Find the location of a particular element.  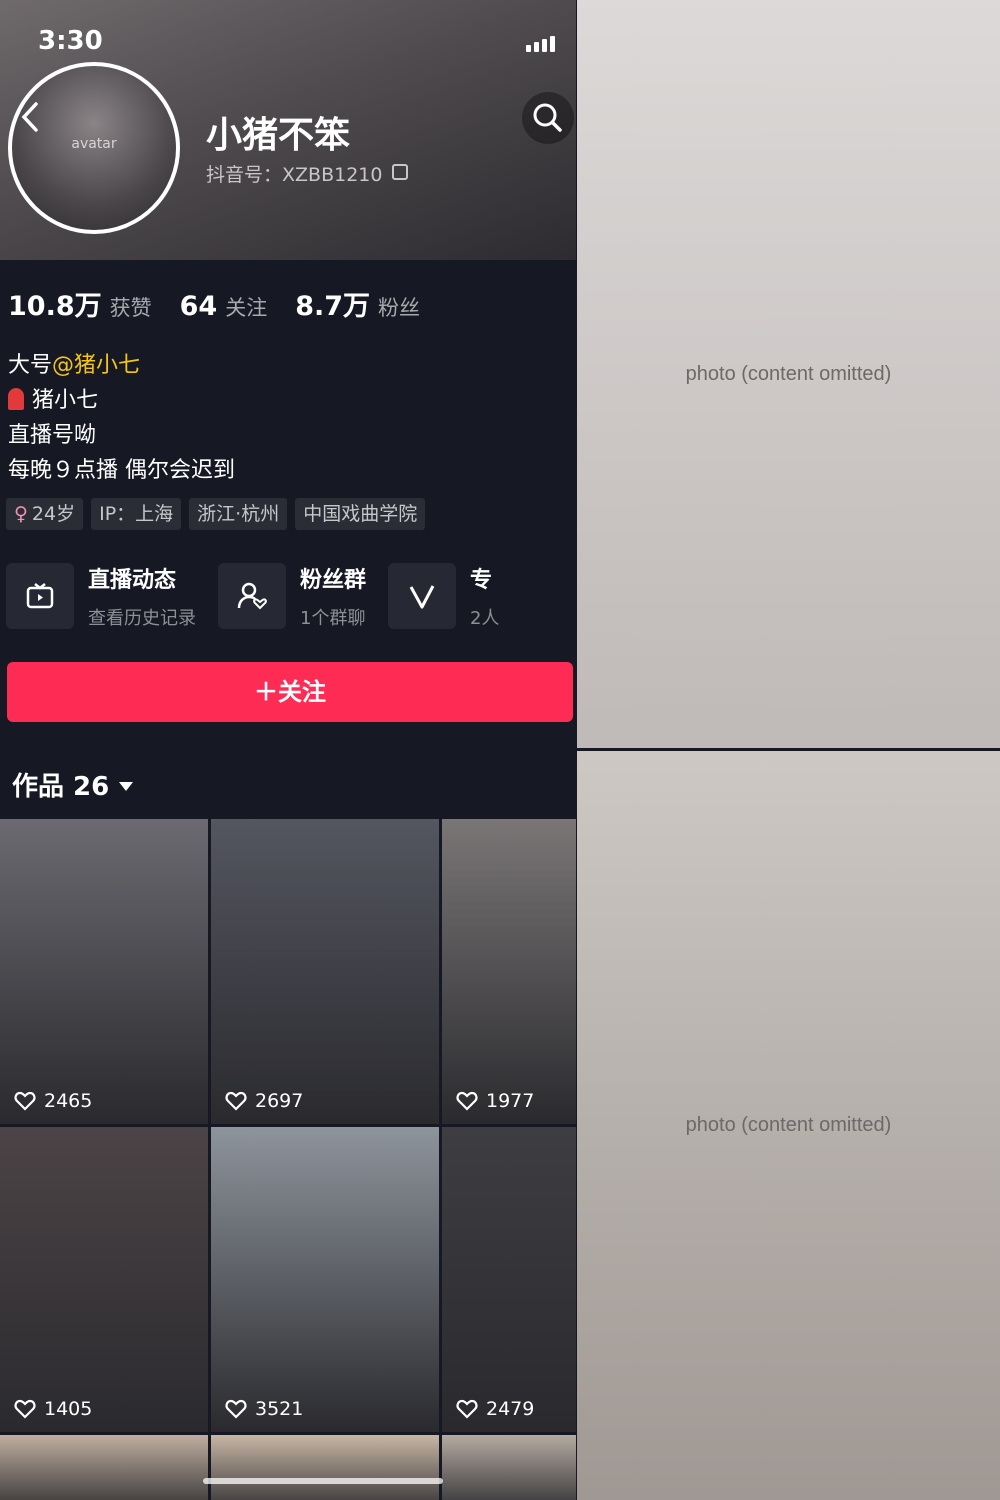

like-count: 2465 is located at coordinates (53, 1101).